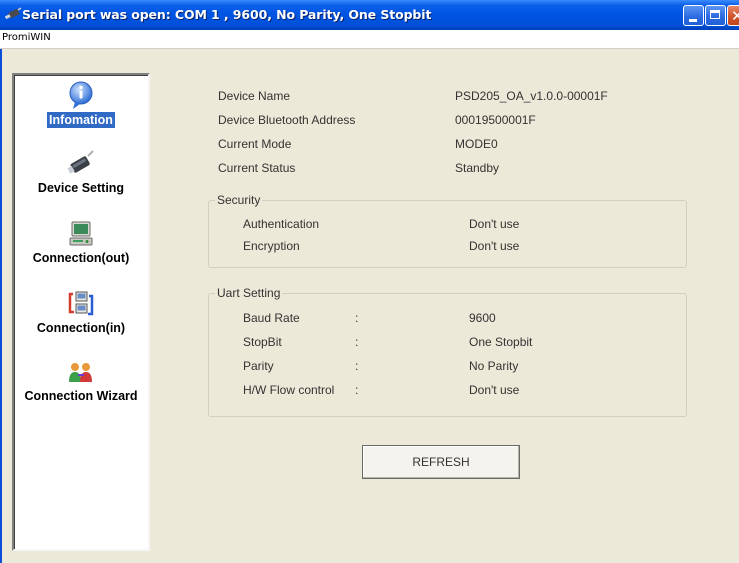 This screenshot has height=563, width=739. Describe the element at coordinates (13, 13) in the screenshot. I see `serial-plug-icon` at that location.